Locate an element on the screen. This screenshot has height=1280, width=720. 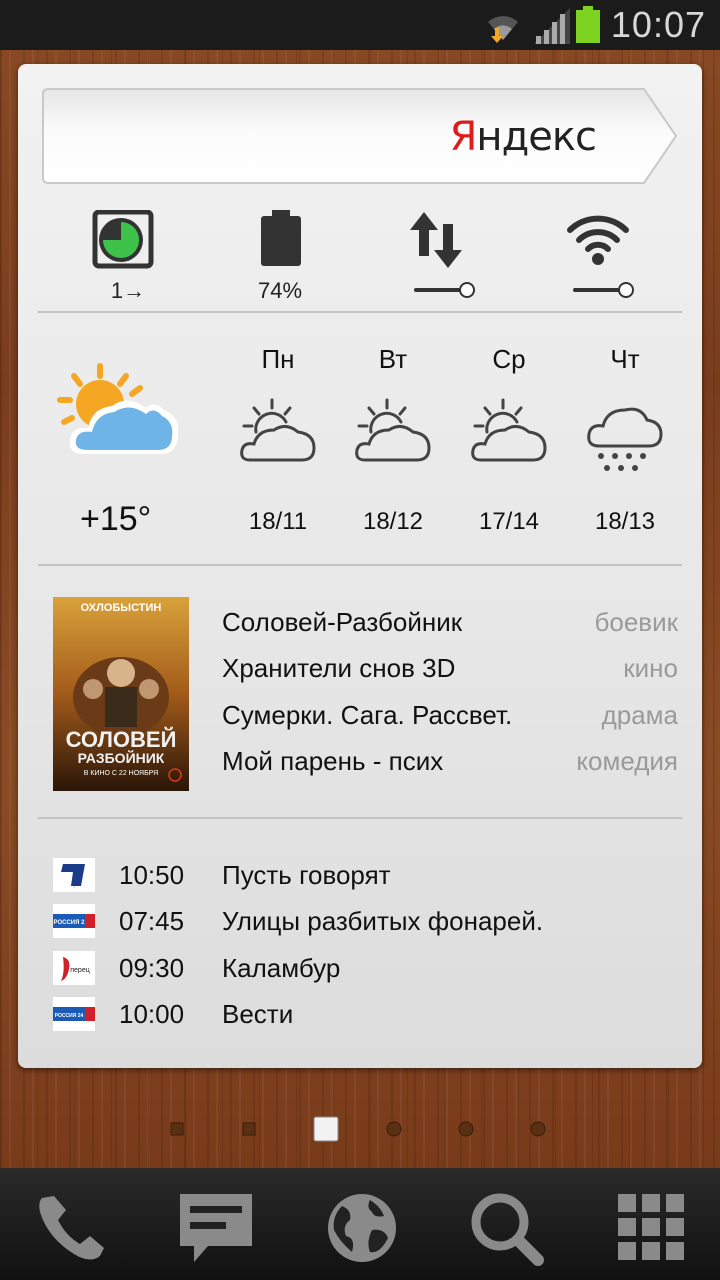
sun-cloud-icon is located at coordinates (118, 408).